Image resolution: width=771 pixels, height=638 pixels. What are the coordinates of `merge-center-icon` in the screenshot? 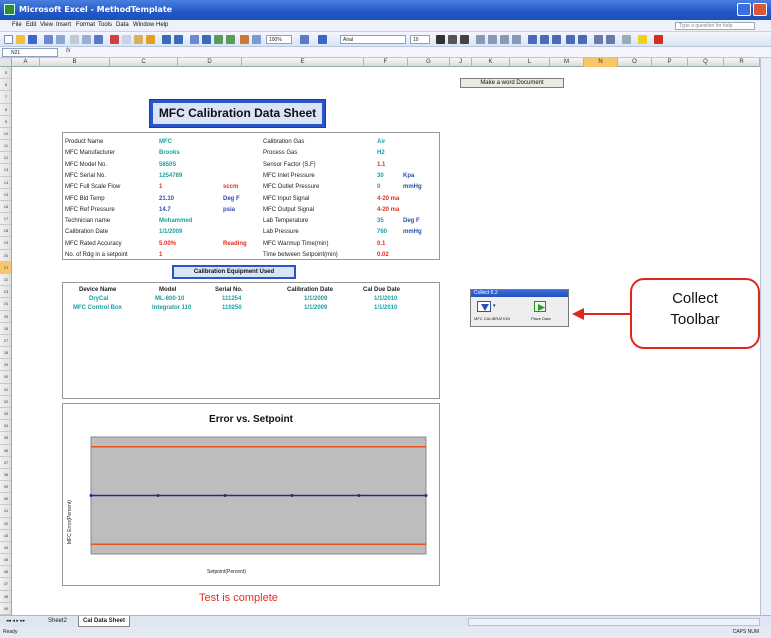 It's located at (516, 39).